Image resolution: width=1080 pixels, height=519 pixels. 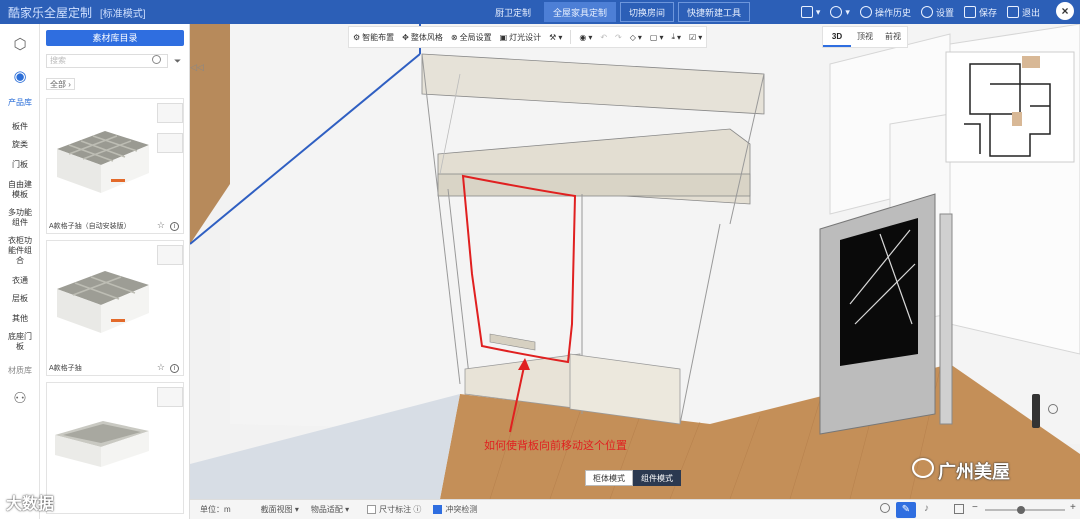 I want to click on smart-icon: ⚙, so click(x=357, y=37).